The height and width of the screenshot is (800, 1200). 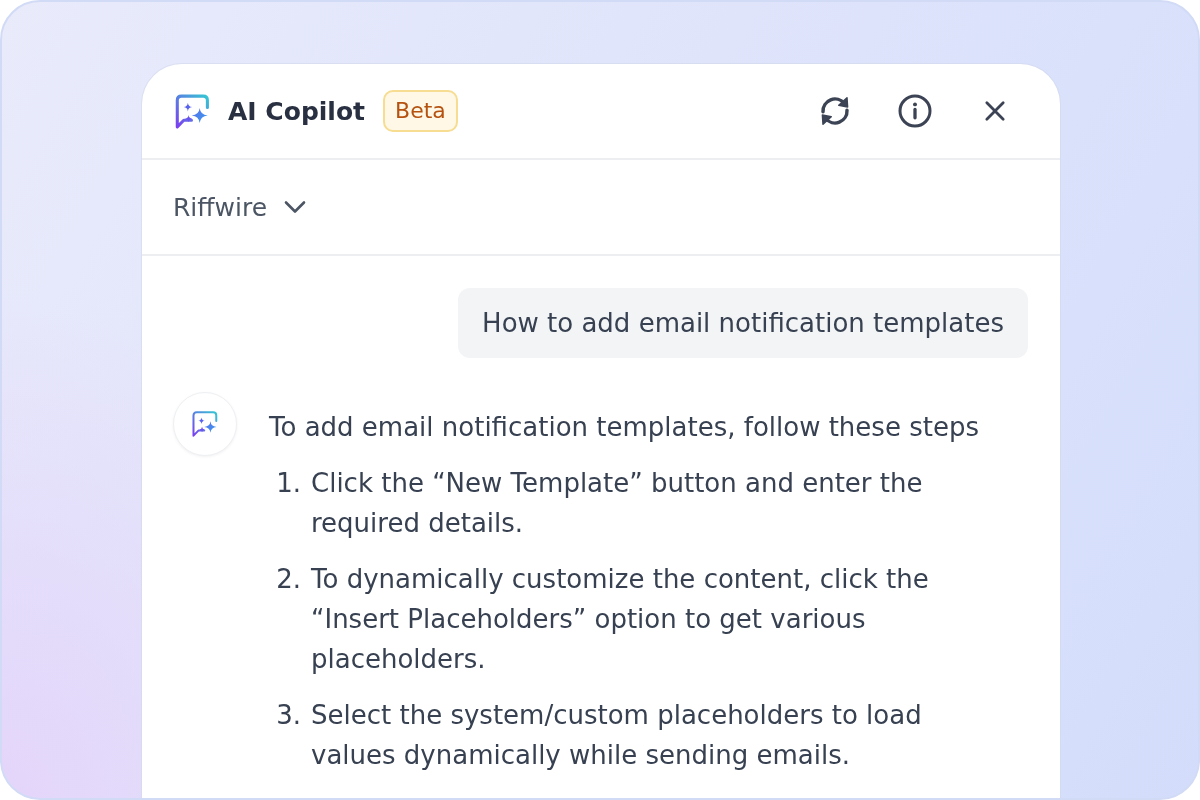 What do you see at coordinates (288, 483) in the screenshot?
I see `step-number: 1.` at bounding box center [288, 483].